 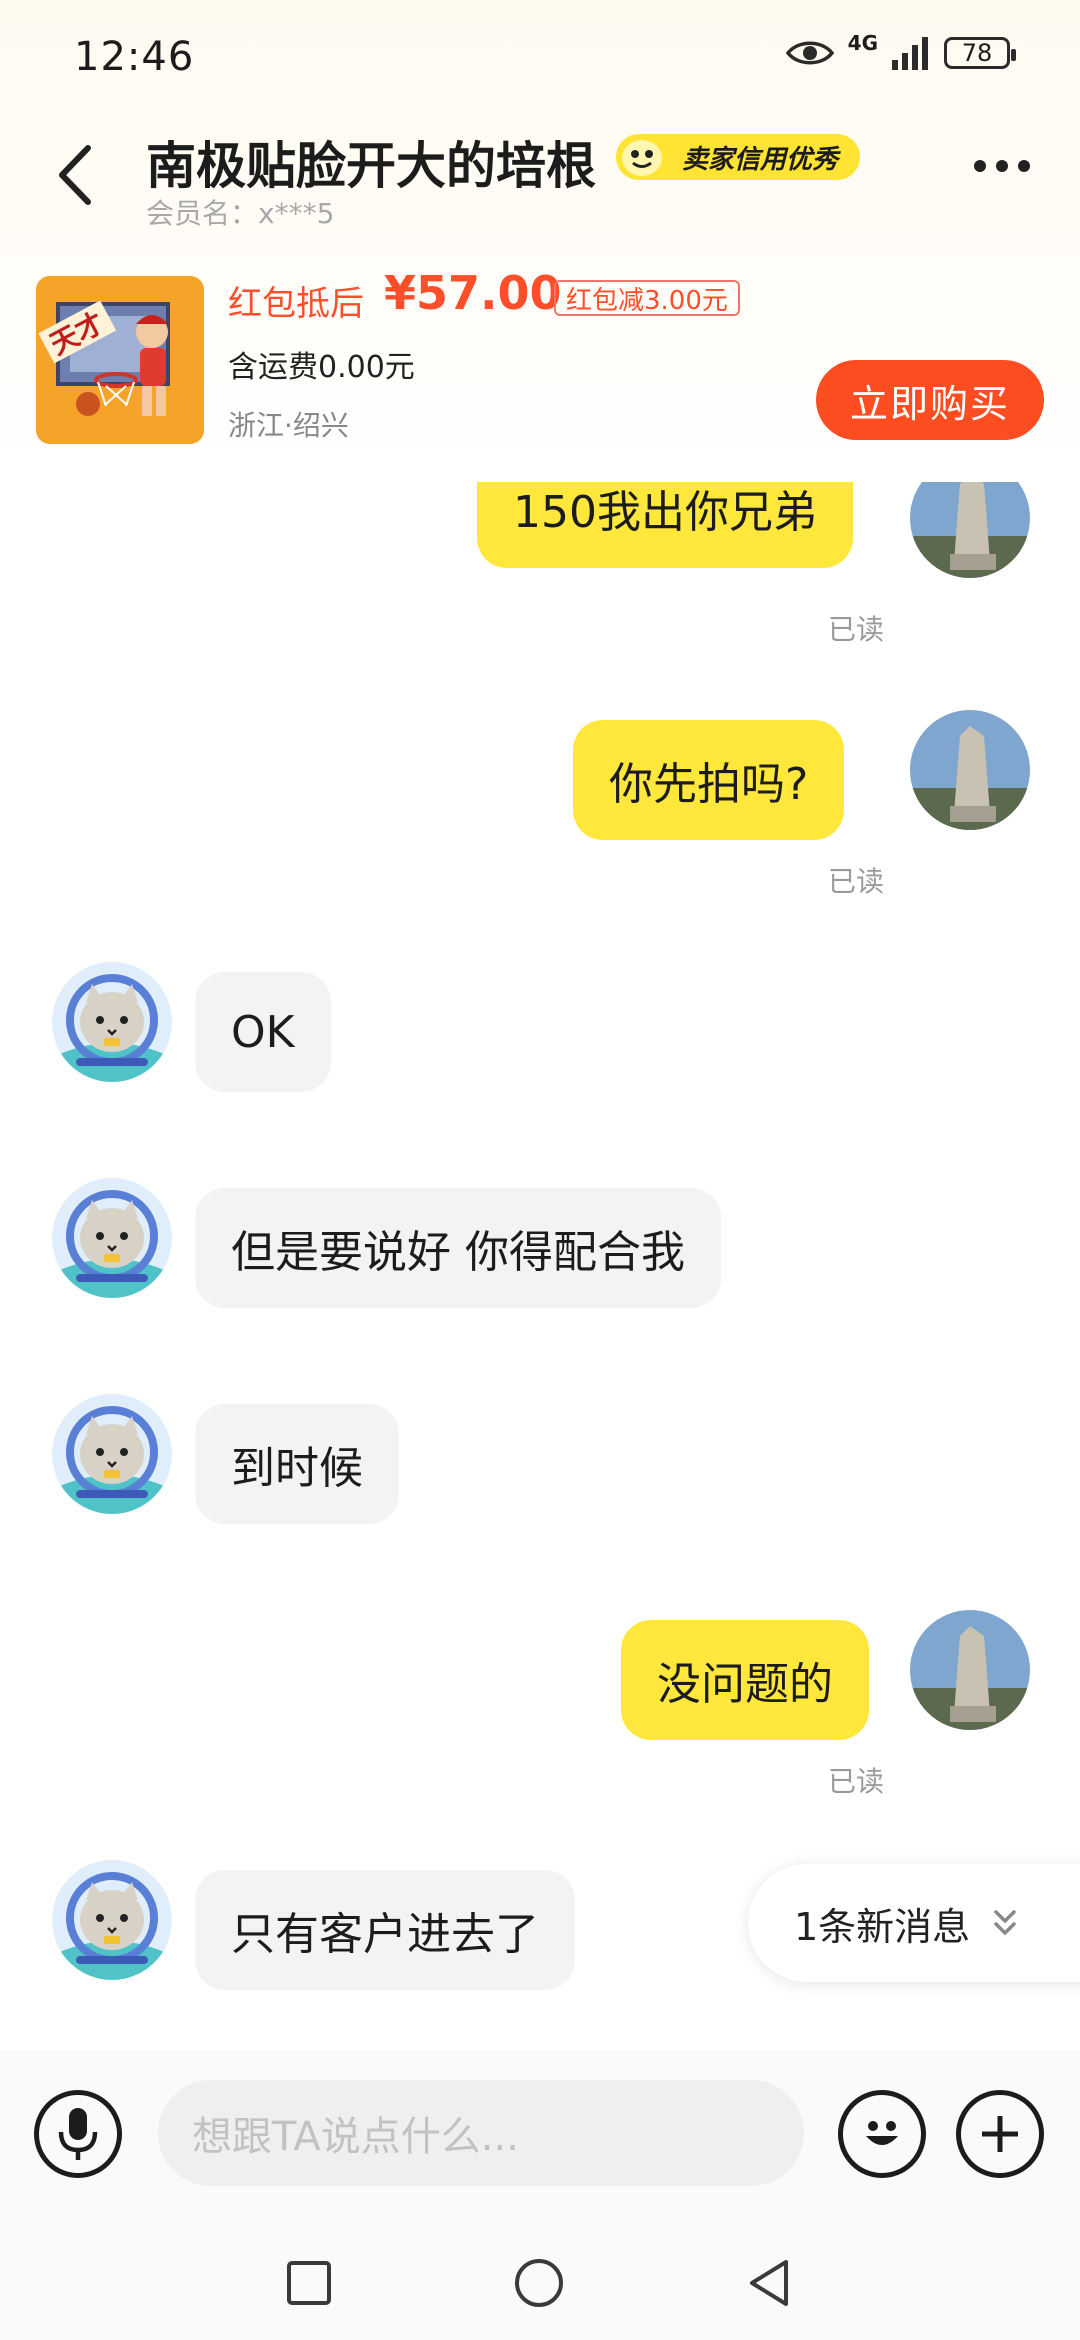 I want to click on home-icon, so click(x=539, y=2283).